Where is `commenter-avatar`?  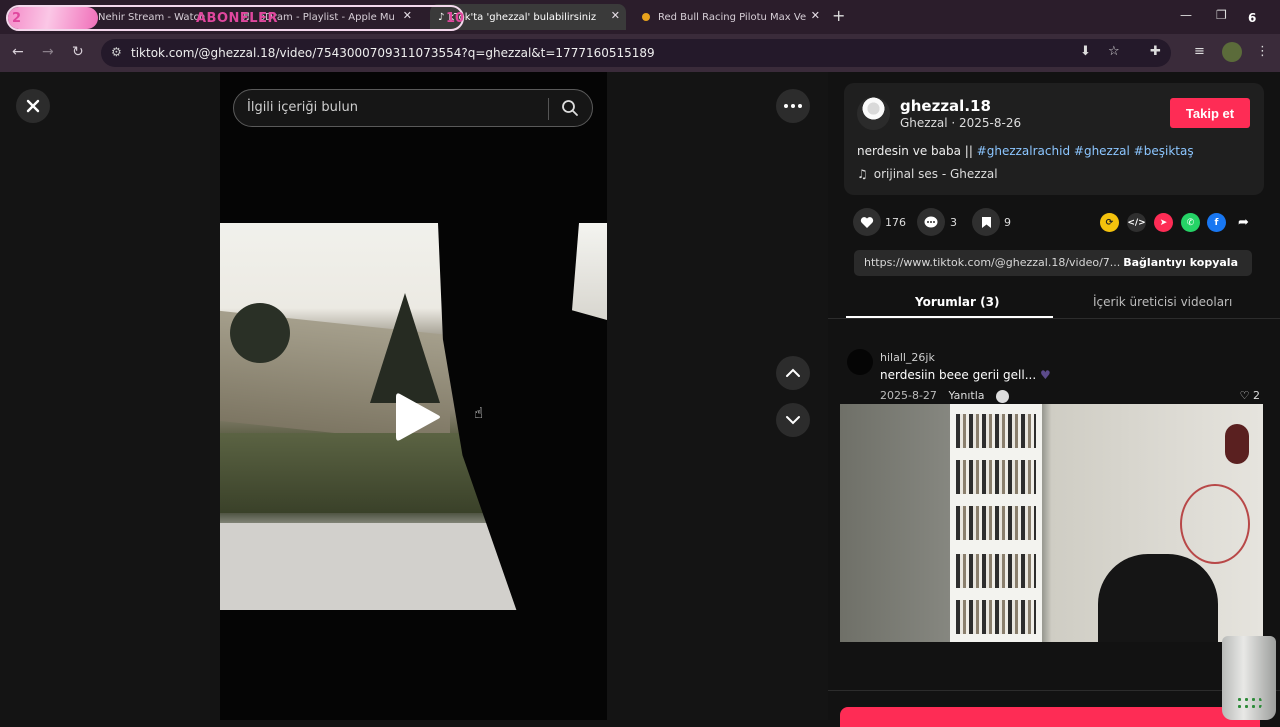
commenter-avatar is located at coordinates (860, 362).